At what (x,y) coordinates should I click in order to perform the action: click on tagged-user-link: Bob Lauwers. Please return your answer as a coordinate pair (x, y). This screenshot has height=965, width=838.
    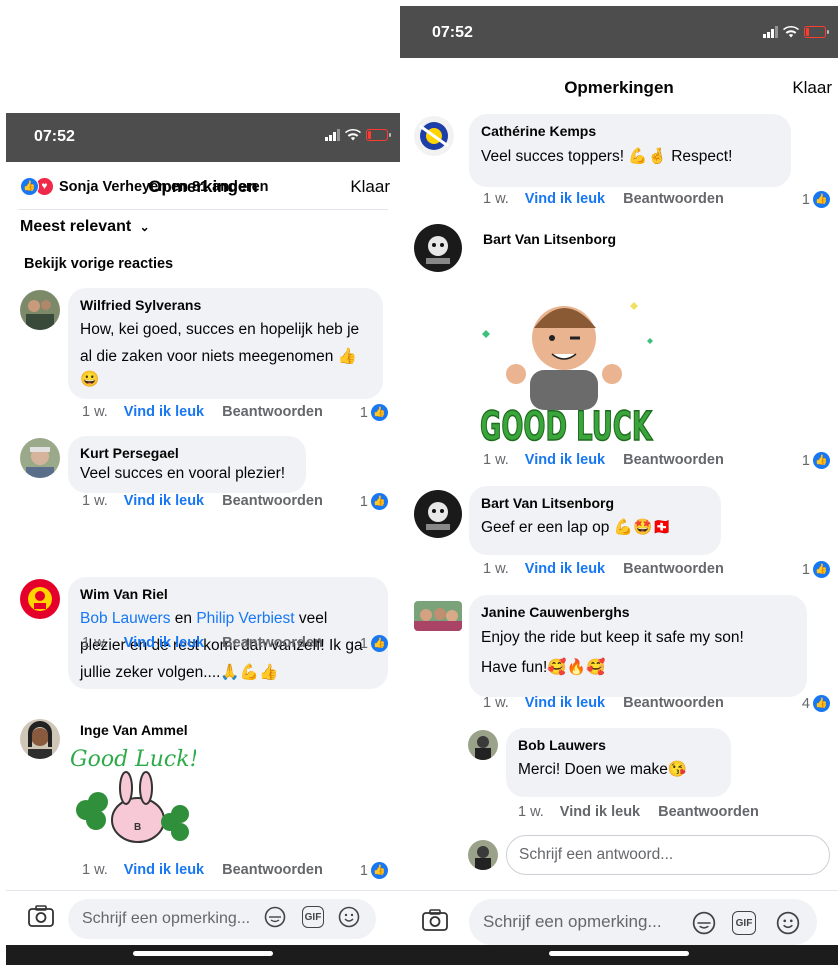
    Looking at the image, I should click on (125, 618).